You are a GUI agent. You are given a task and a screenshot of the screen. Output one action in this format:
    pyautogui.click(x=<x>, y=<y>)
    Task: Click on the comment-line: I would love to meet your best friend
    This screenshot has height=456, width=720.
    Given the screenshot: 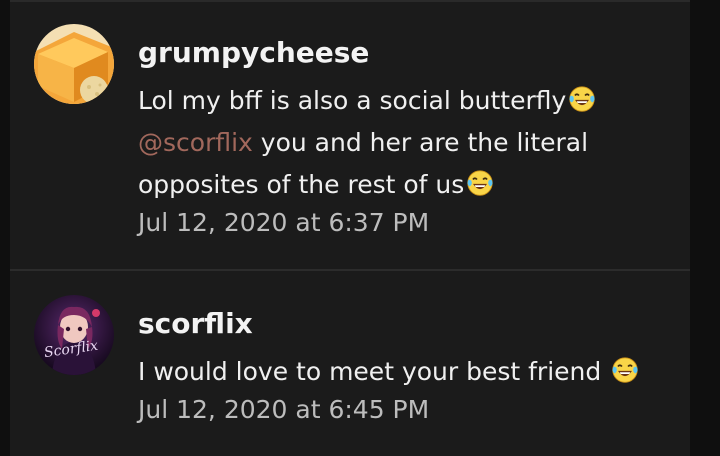 What is the action you would take?
    pyautogui.click(x=408, y=372)
    